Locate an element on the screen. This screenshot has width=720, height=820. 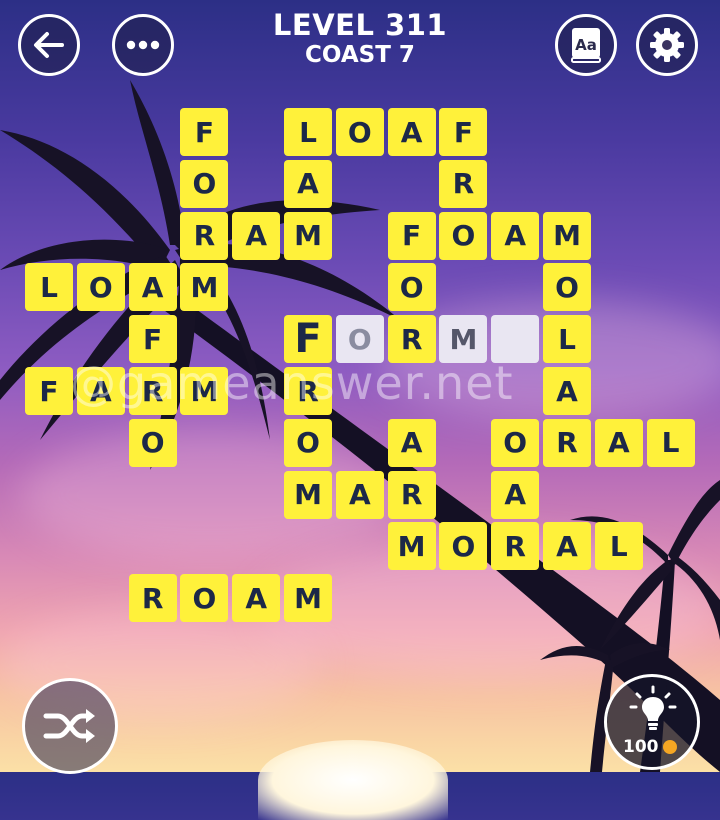
watermark-text: @gameanswer.net is located at coordinates (292, 383).